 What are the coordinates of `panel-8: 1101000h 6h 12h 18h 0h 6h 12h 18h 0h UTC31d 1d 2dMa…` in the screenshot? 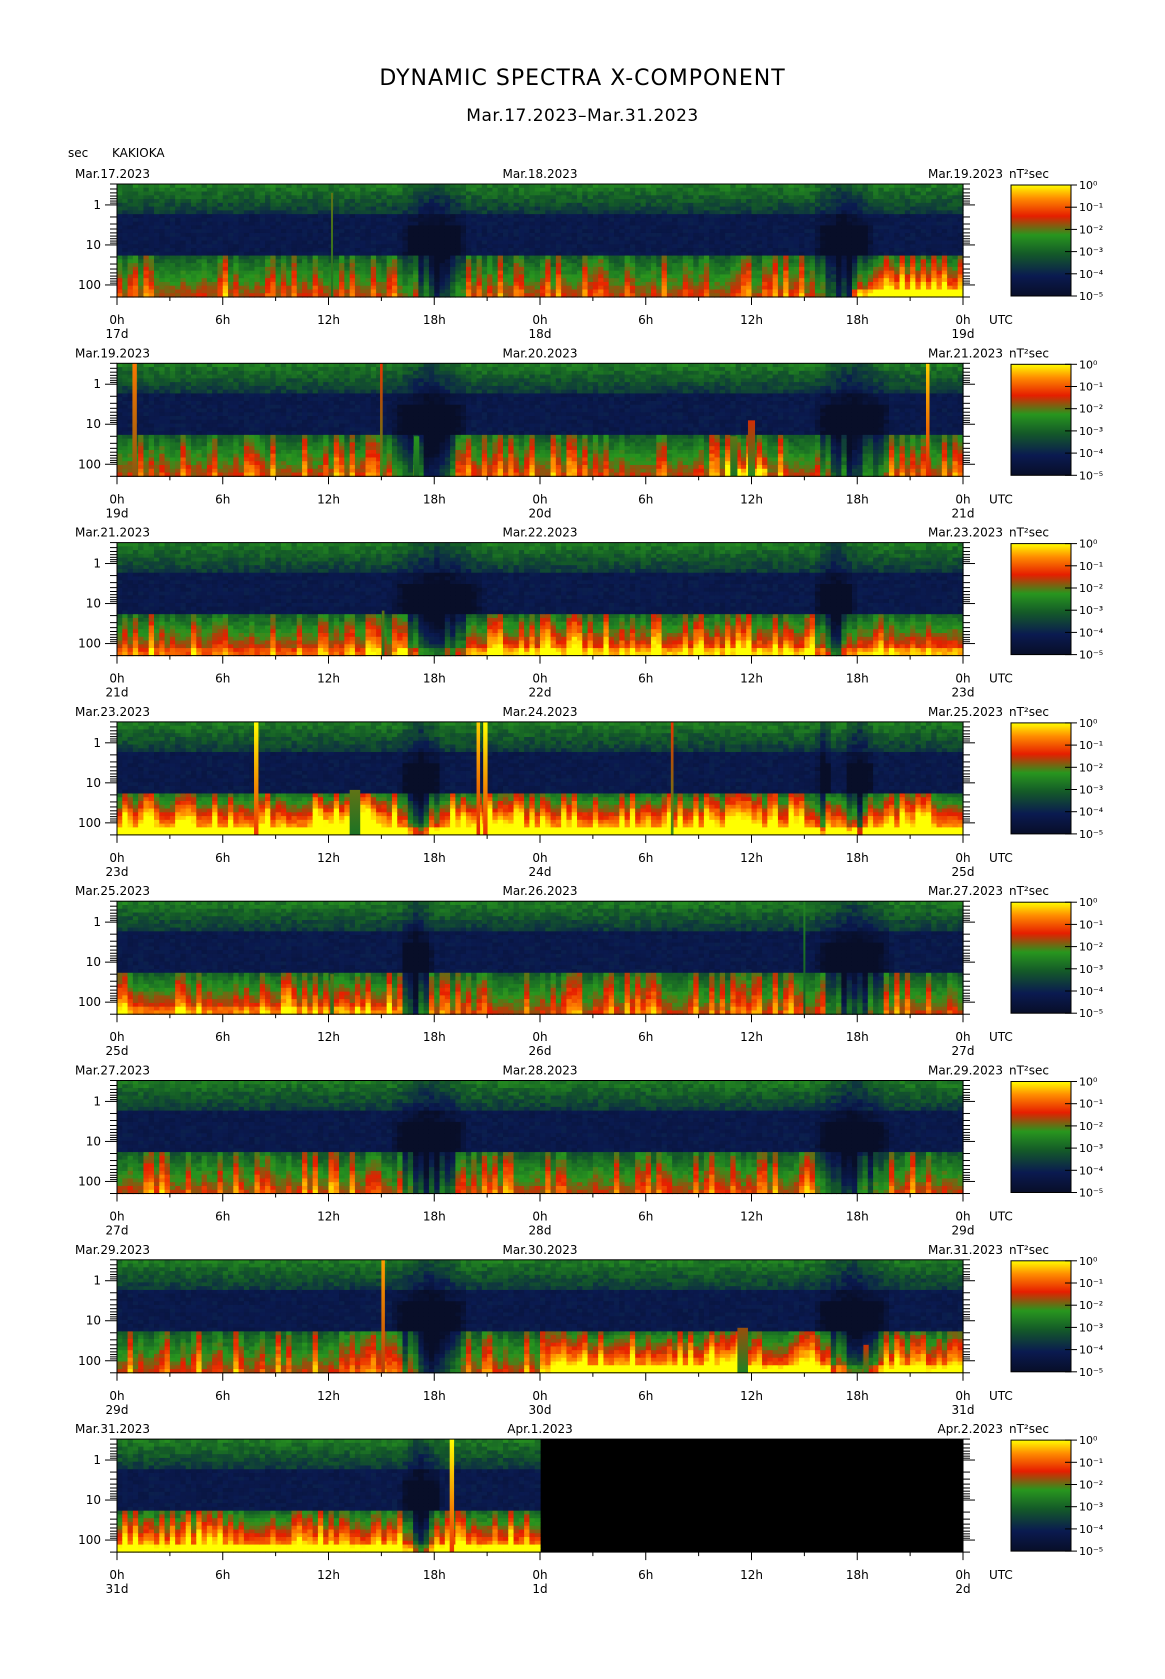 It's located at (589, 1509).